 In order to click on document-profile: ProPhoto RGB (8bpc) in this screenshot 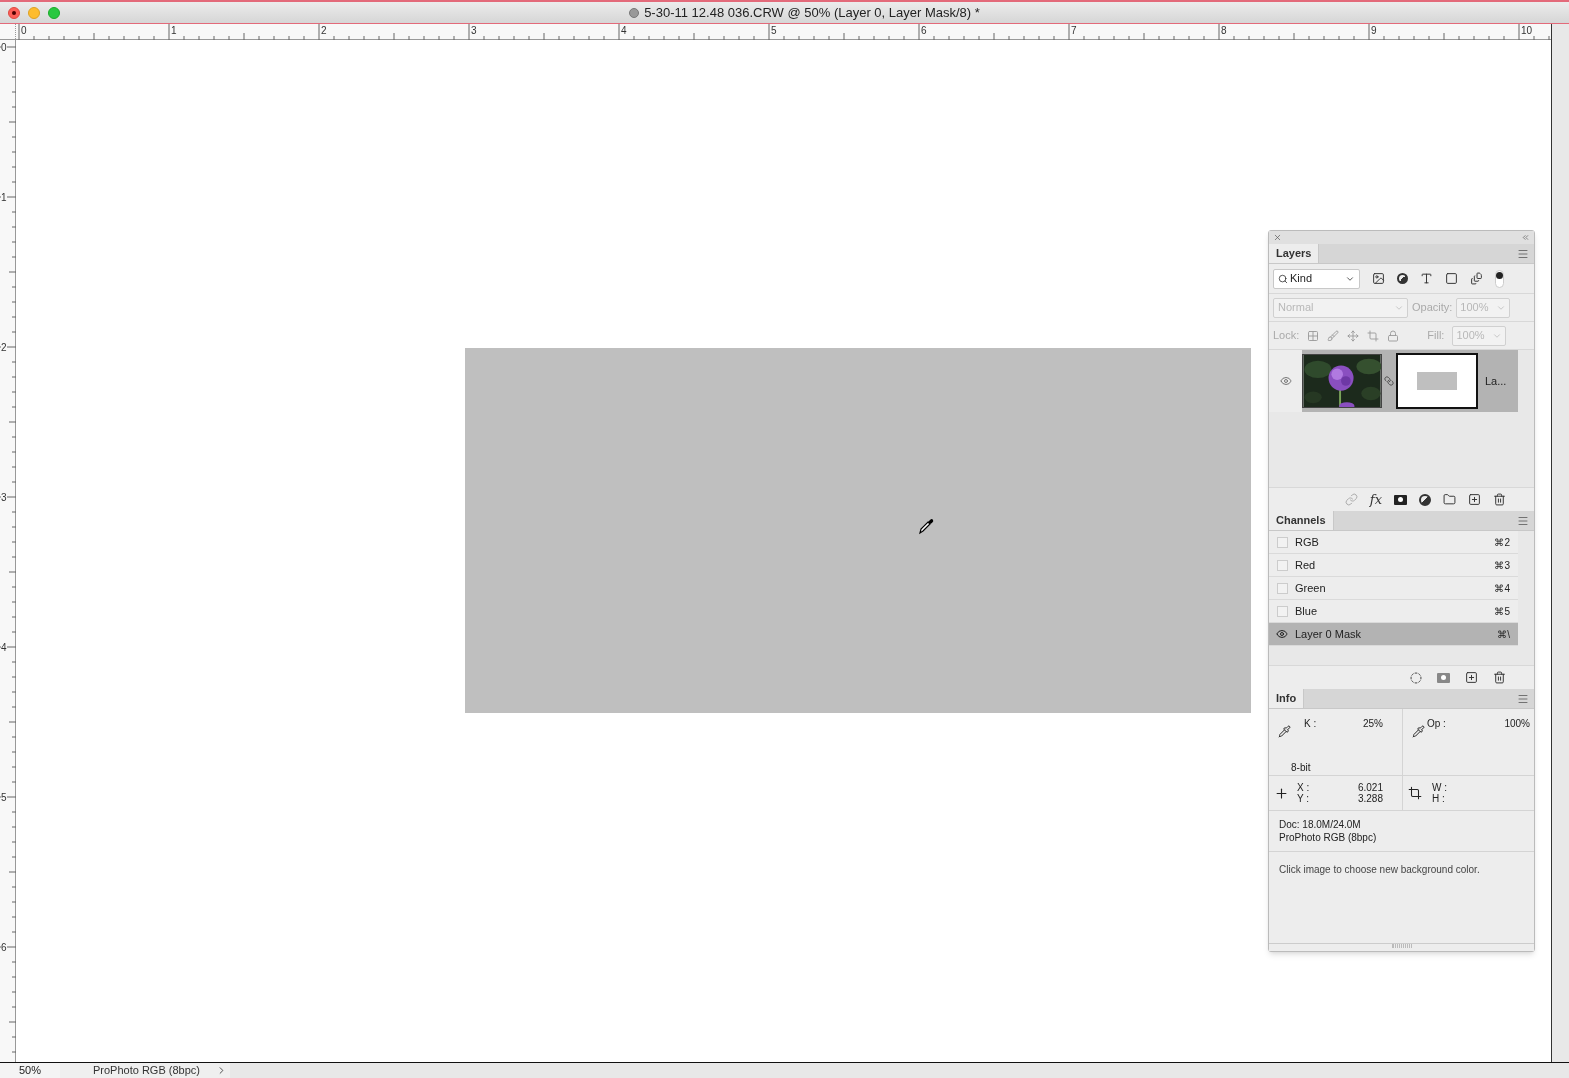, I will do `click(145, 1070)`.